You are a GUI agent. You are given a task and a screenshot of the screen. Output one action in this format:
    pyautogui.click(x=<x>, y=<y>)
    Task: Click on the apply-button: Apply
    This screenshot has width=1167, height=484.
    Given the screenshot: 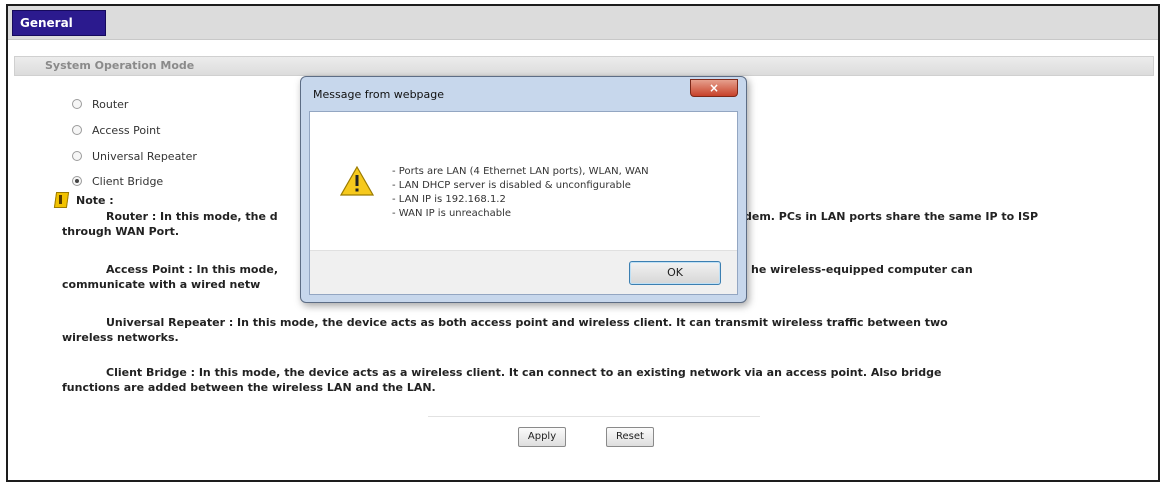 What is the action you would take?
    pyautogui.click(x=542, y=437)
    